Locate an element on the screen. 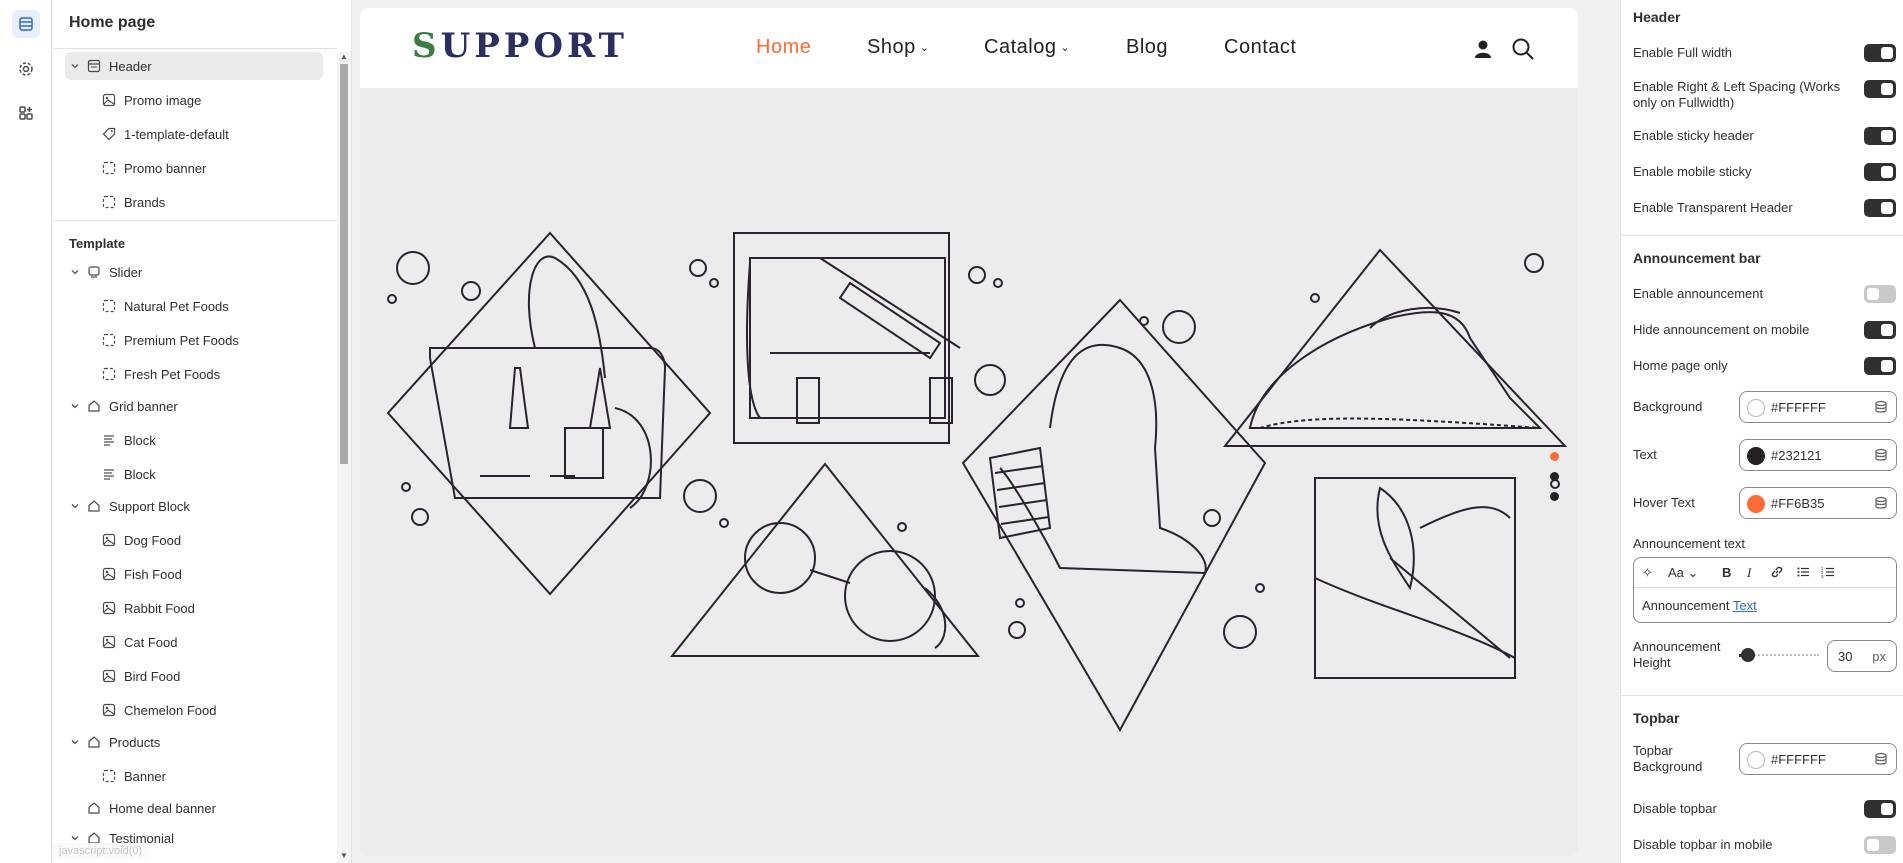 This screenshot has width=1903, height=863. home-page-only-toggle is located at coordinates (1880, 366).